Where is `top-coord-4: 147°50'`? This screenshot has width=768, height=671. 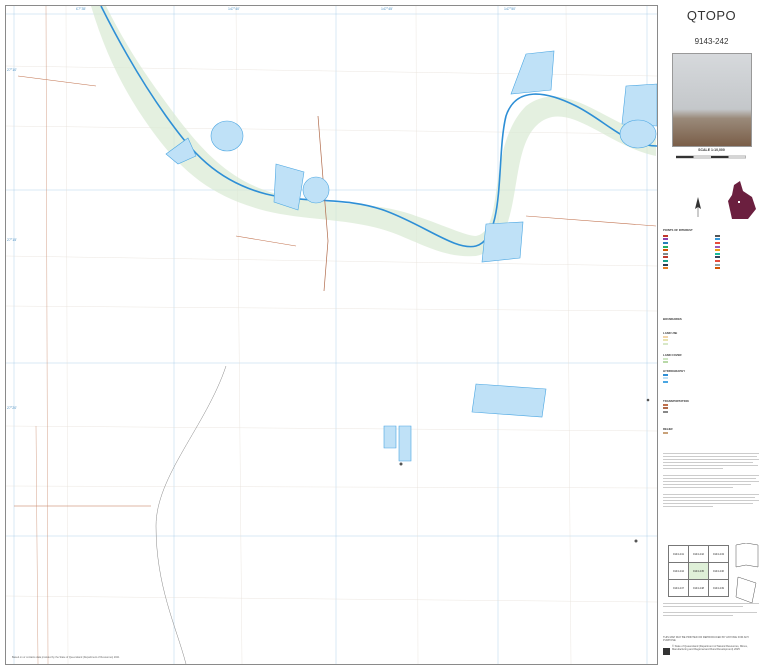
top-coord-4: 147°50' is located at coordinates (510, 9).